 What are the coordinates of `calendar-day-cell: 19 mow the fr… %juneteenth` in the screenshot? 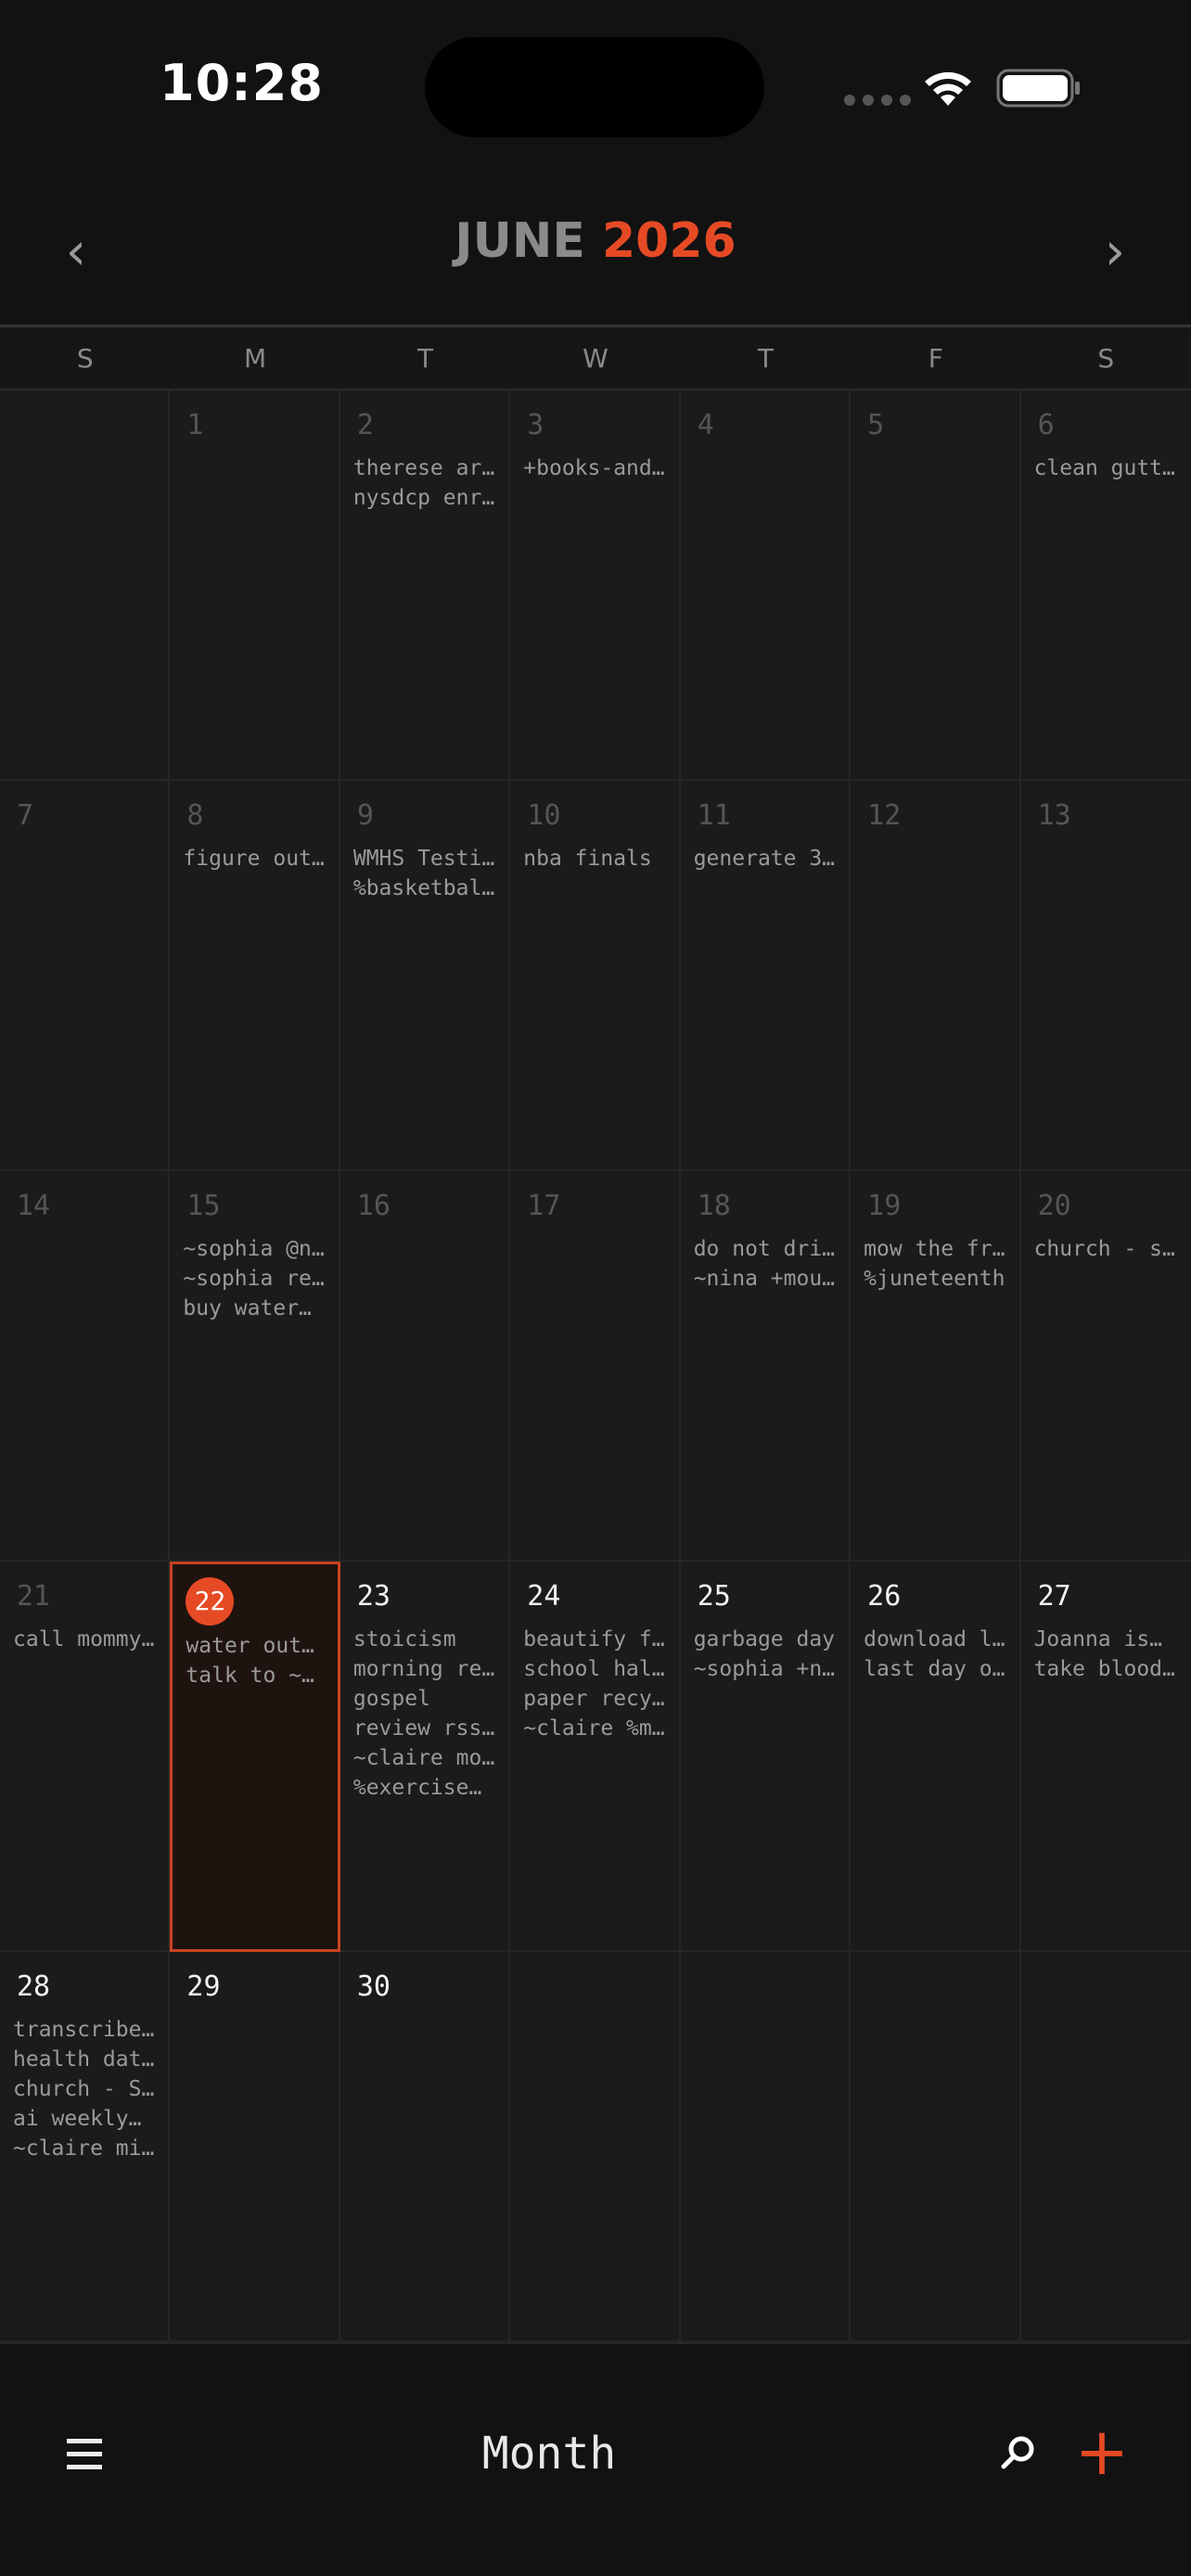 It's located at (936, 1366).